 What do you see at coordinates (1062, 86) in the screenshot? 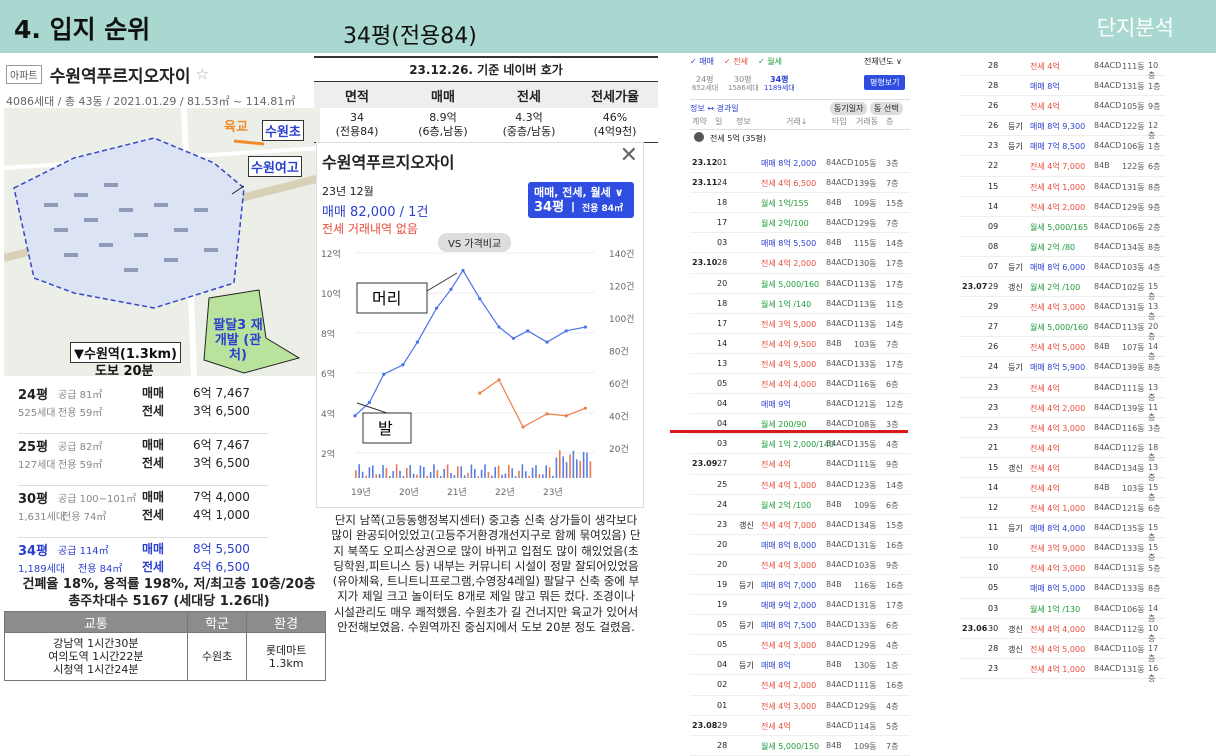
I see `table-row: 28 매매 8억 84ACD 131동 1층` at bounding box center [1062, 86].